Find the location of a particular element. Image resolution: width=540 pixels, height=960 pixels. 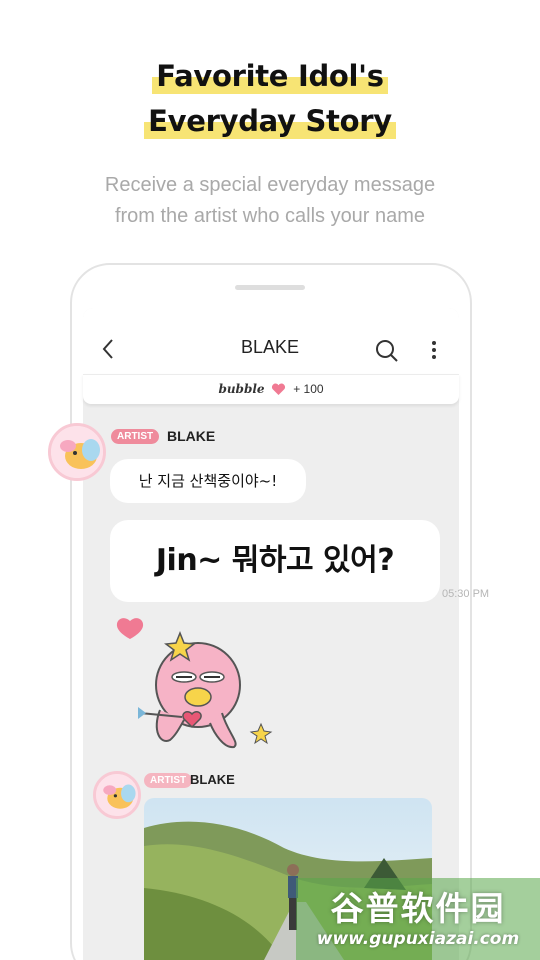

headline: Favorite Idol's Everyday Story is located at coordinates (270, 70).